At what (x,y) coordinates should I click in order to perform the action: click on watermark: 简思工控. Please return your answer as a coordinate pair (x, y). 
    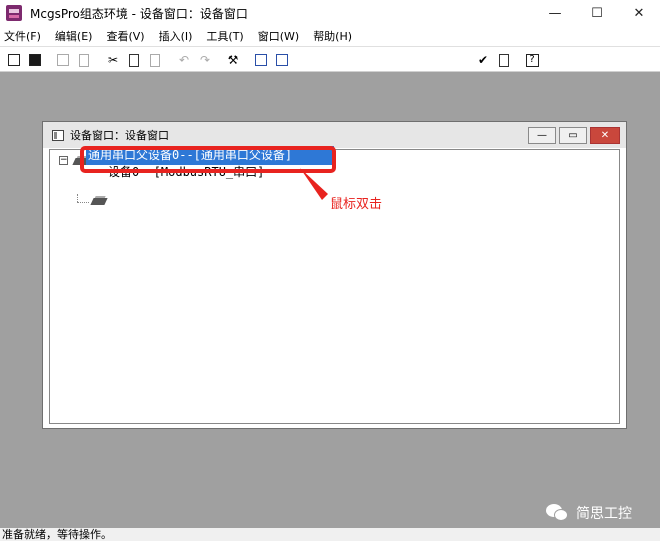
    Looking at the image, I should click on (589, 513).